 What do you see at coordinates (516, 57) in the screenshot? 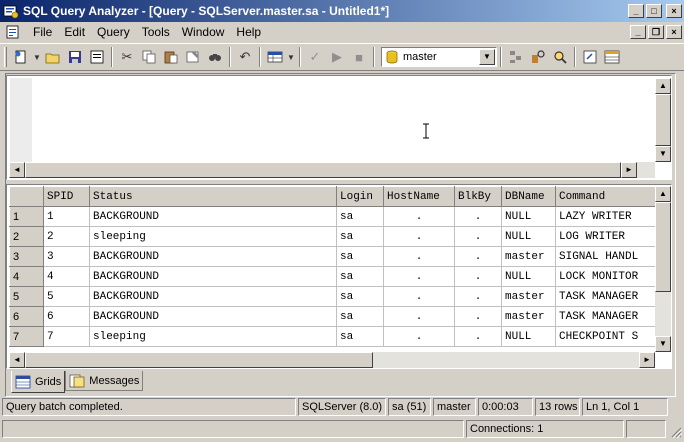
I see `object-browser-icon` at bounding box center [516, 57].